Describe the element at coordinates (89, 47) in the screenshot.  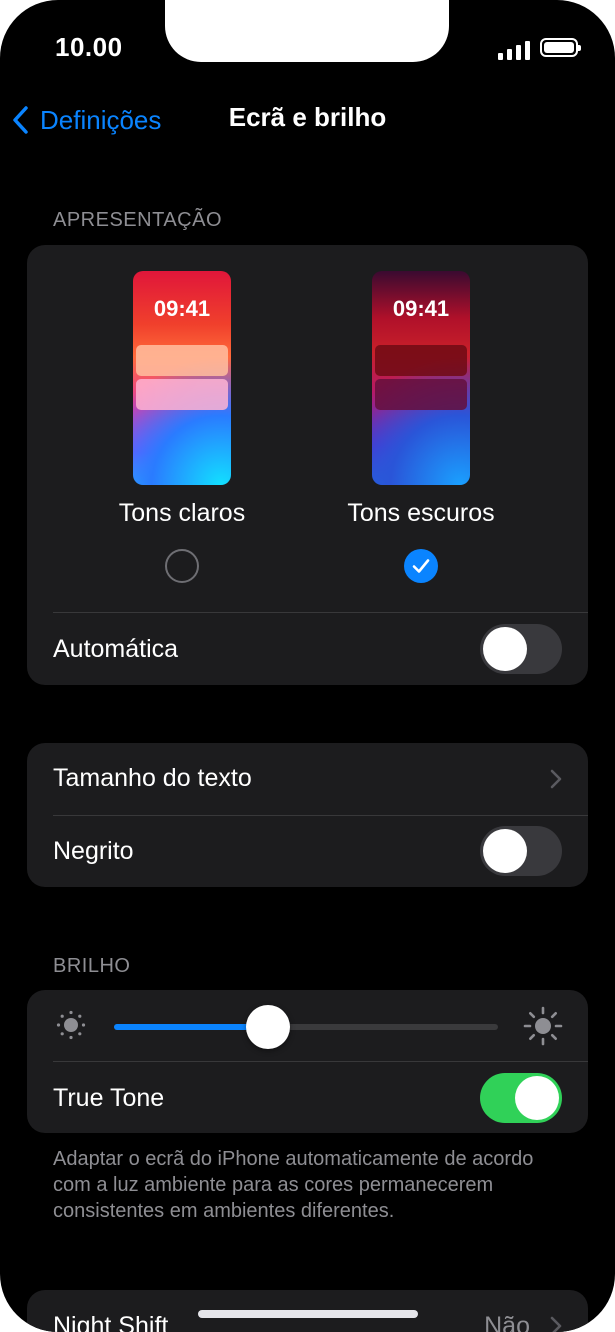
I see `status-time: 10.00` at that location.